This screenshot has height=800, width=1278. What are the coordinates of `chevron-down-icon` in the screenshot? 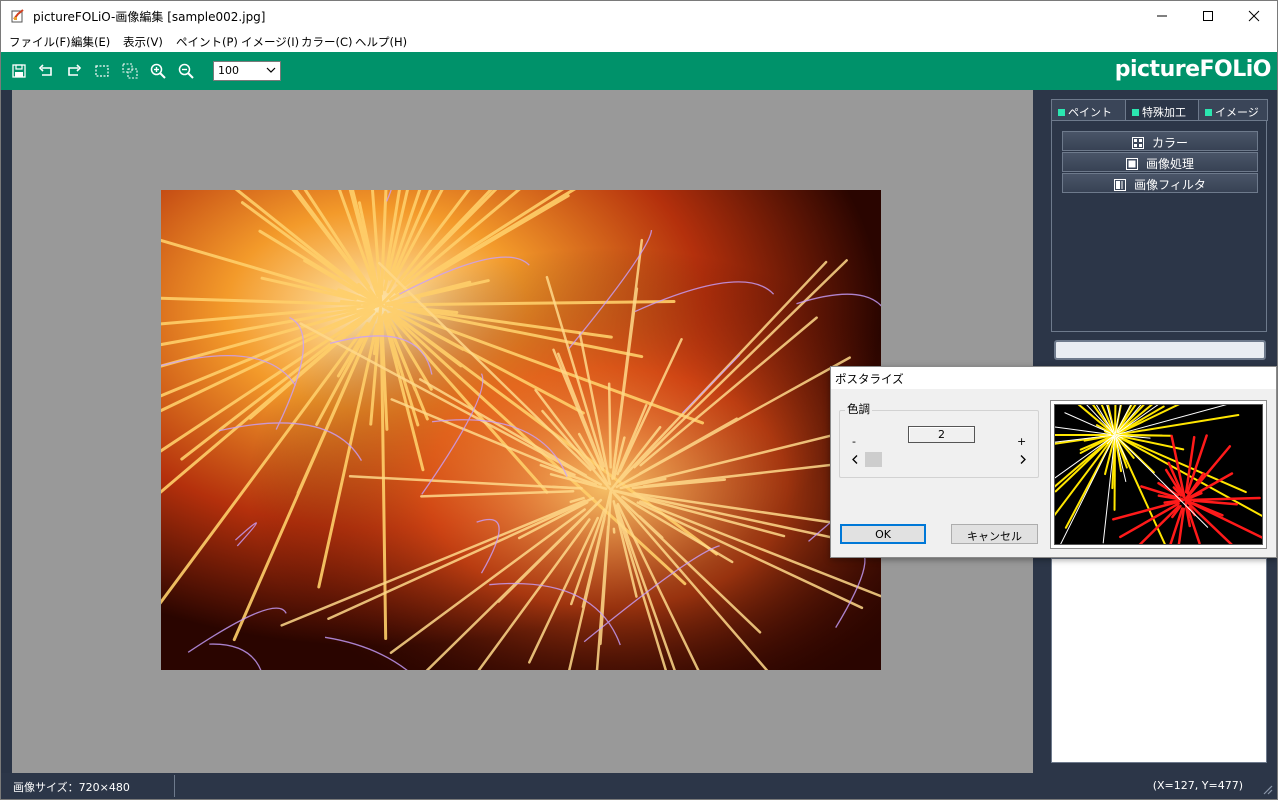 It's located at (271, 70).